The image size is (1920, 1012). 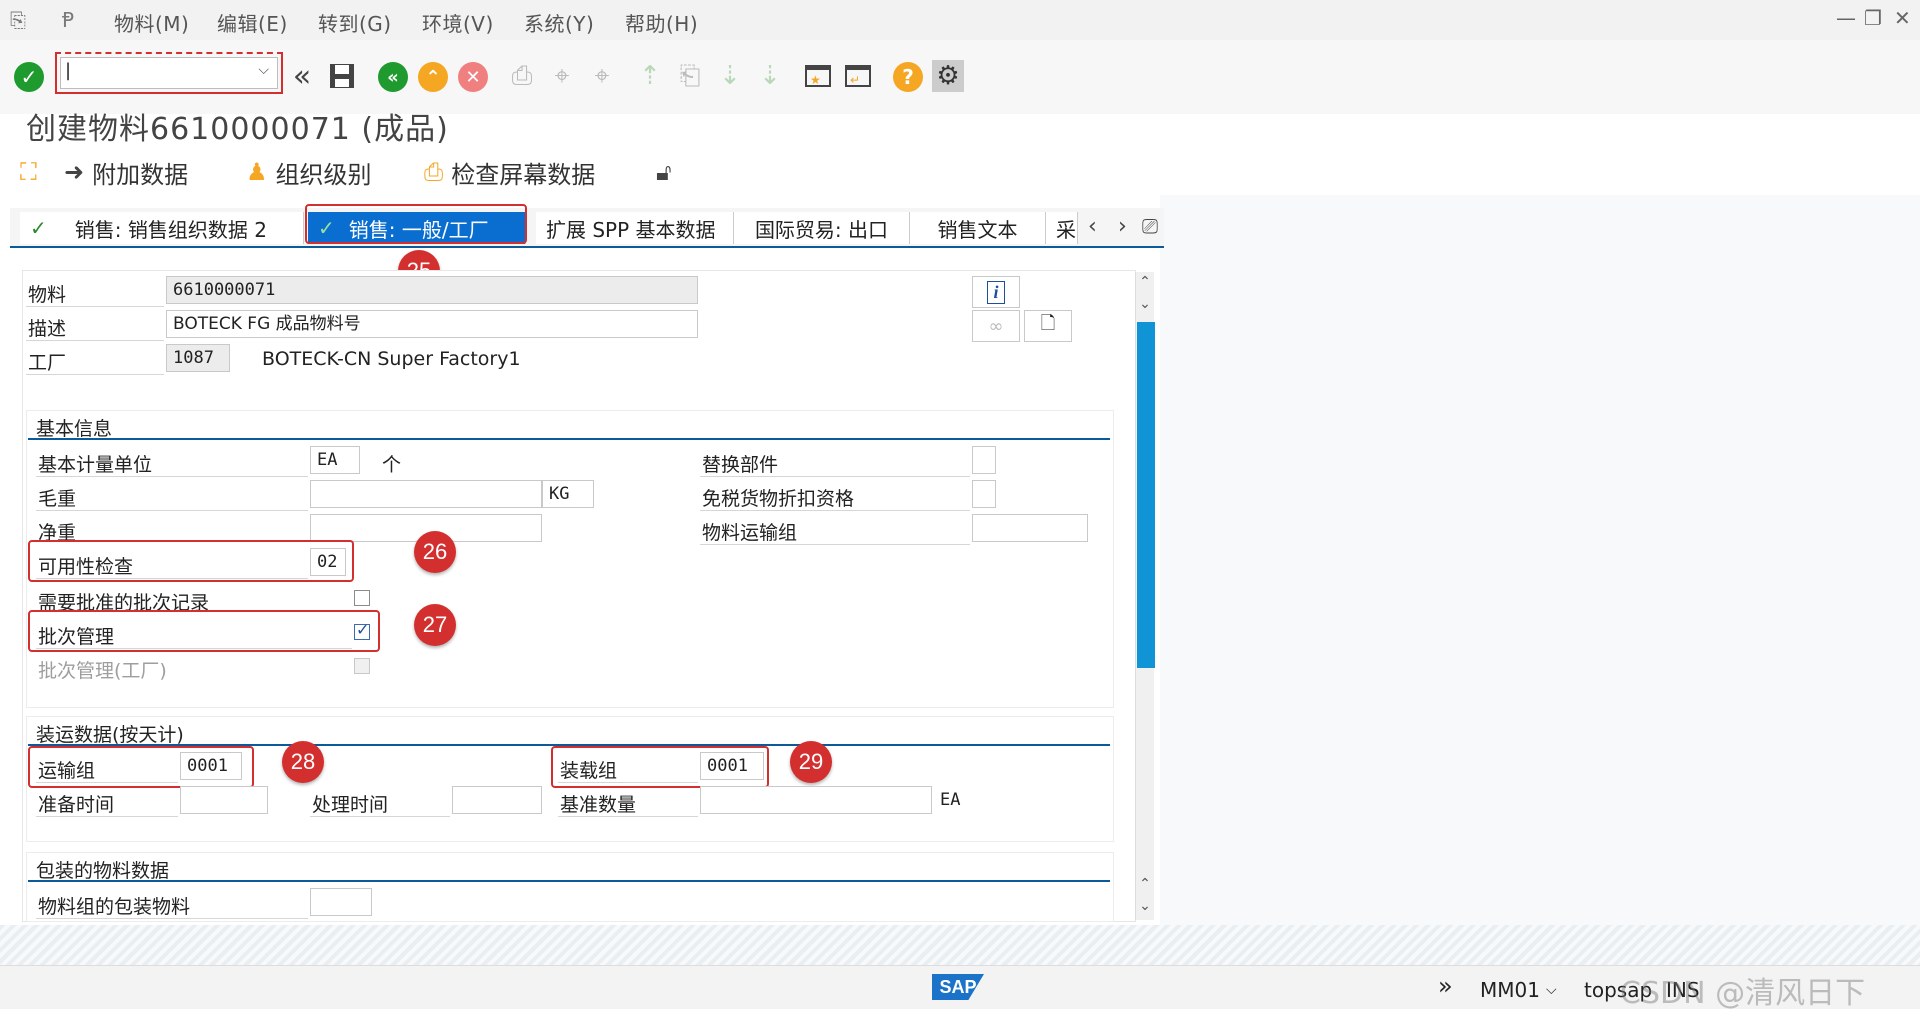 I want to click on shipping-title: 装运数据(按天计), so click(x=110, y=735).